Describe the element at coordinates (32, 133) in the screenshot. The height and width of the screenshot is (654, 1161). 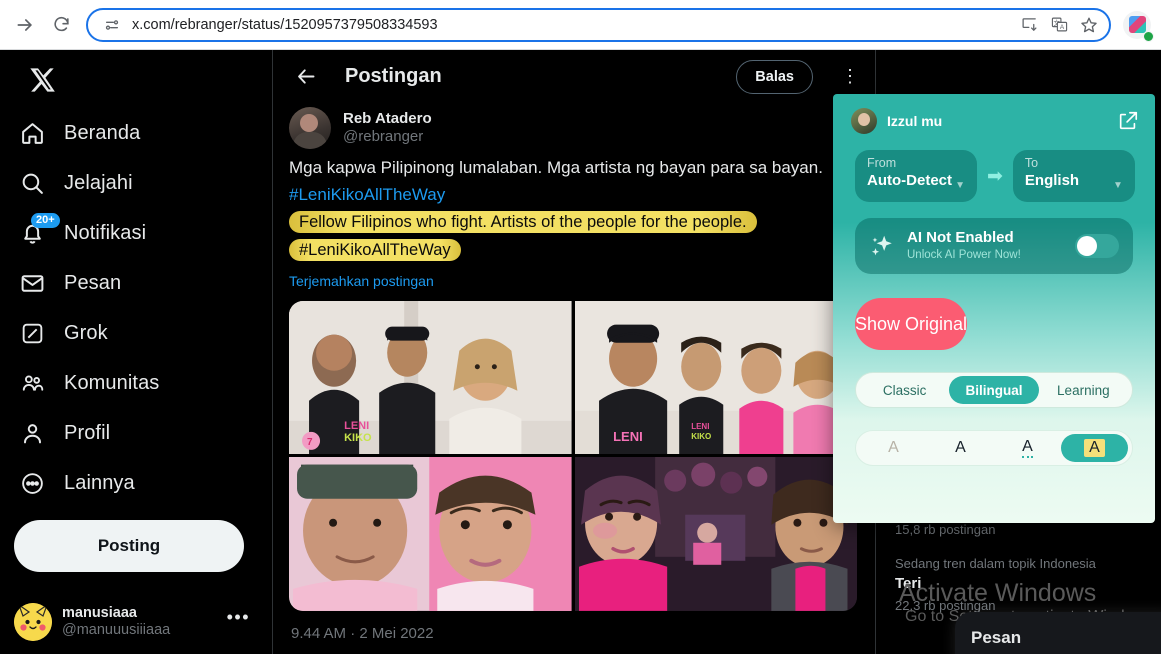
I see `home-icon` at that location.